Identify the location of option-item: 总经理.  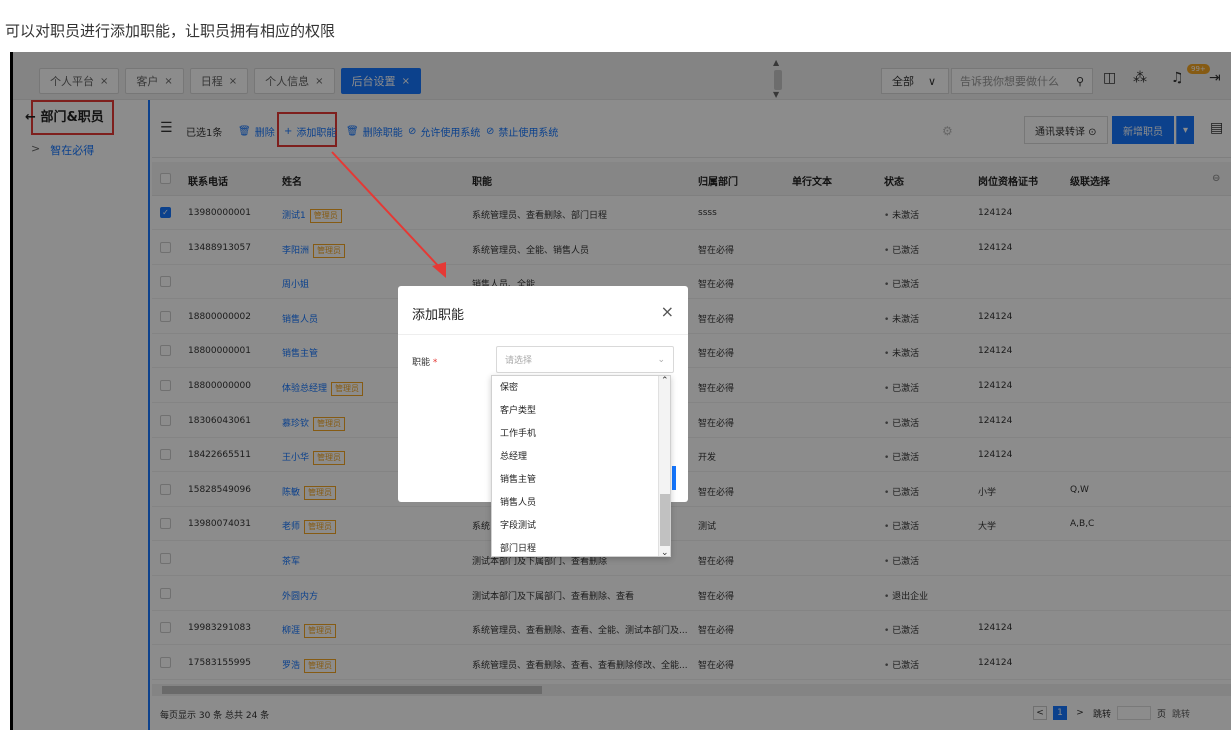
(513, 455).